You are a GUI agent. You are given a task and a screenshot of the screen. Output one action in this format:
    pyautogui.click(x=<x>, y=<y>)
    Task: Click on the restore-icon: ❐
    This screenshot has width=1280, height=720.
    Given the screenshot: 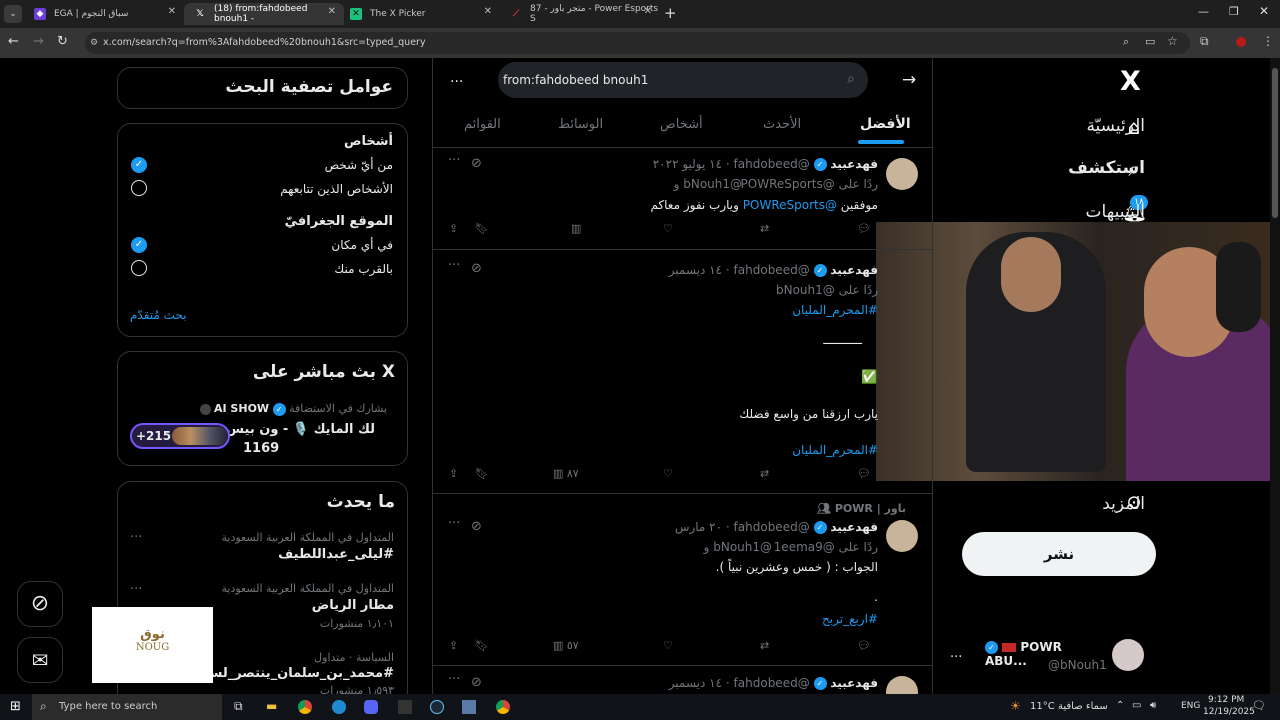 What is the action you would take?
    pyautogui.click(x=1234, y=11)
    